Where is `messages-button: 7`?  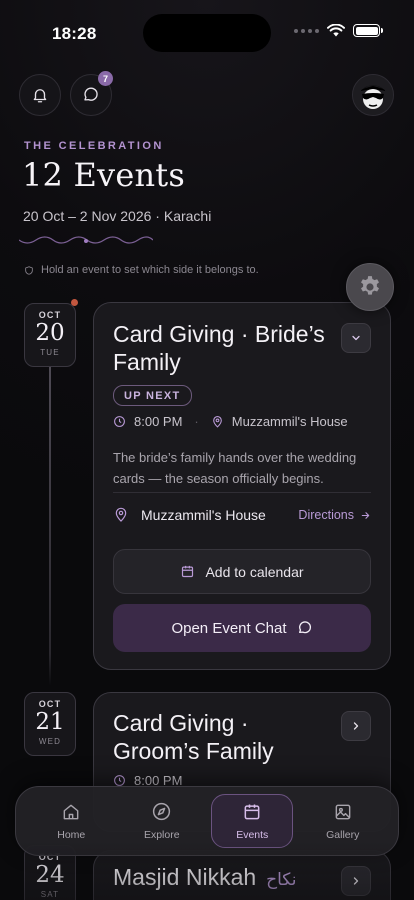 messages-button: 7 is located at coordinates (91, 93).